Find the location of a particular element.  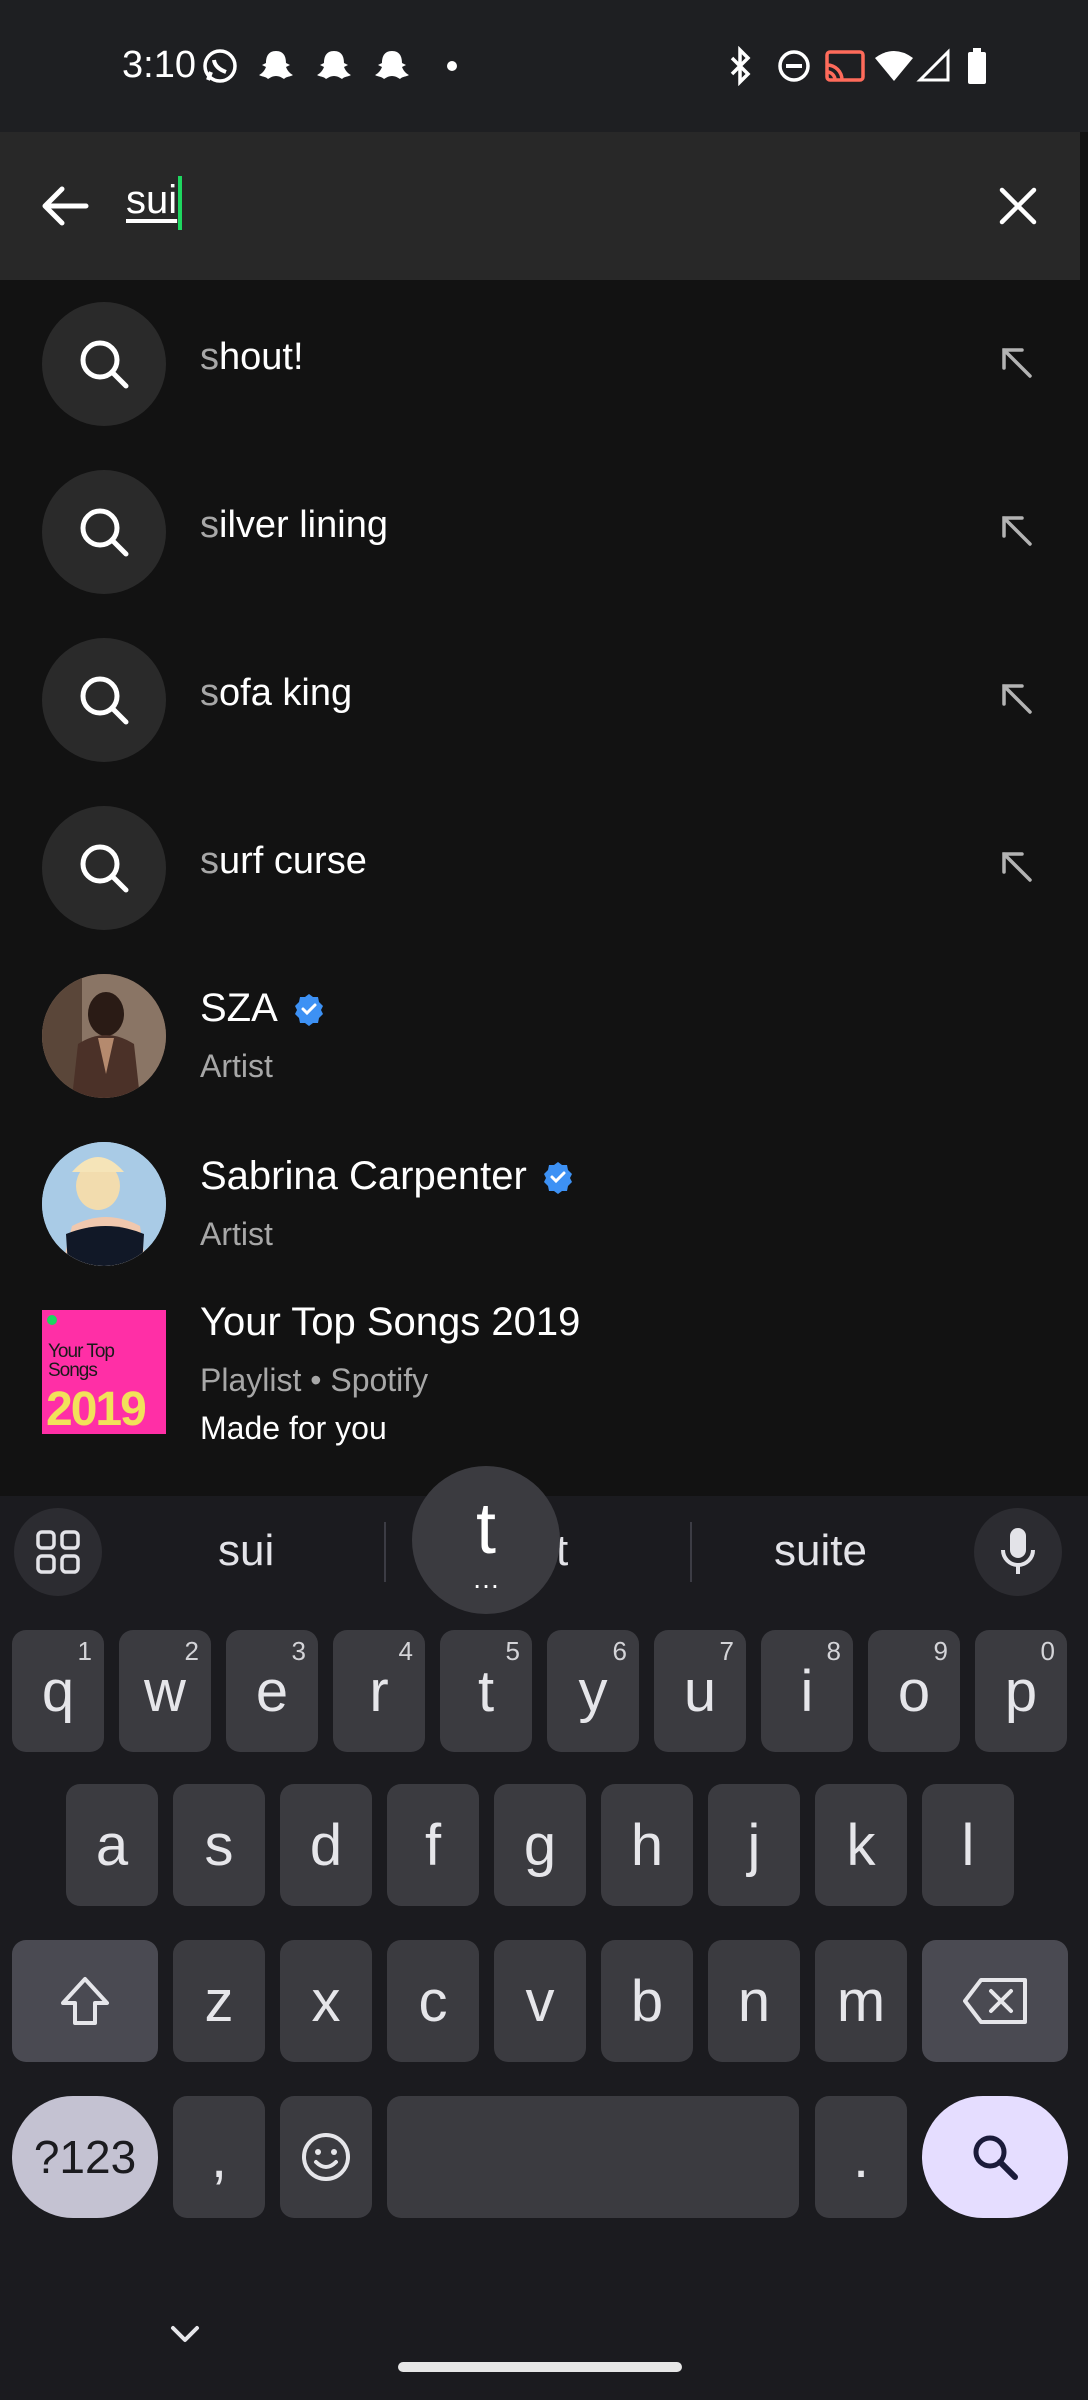

key-d: d is located at coordinates (326, 1845).